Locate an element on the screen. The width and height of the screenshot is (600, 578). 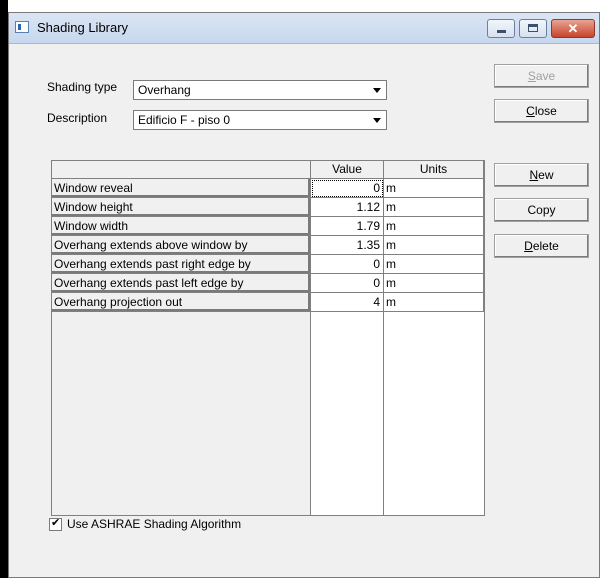
row-label: Window height is located at coordinates (181, 207).